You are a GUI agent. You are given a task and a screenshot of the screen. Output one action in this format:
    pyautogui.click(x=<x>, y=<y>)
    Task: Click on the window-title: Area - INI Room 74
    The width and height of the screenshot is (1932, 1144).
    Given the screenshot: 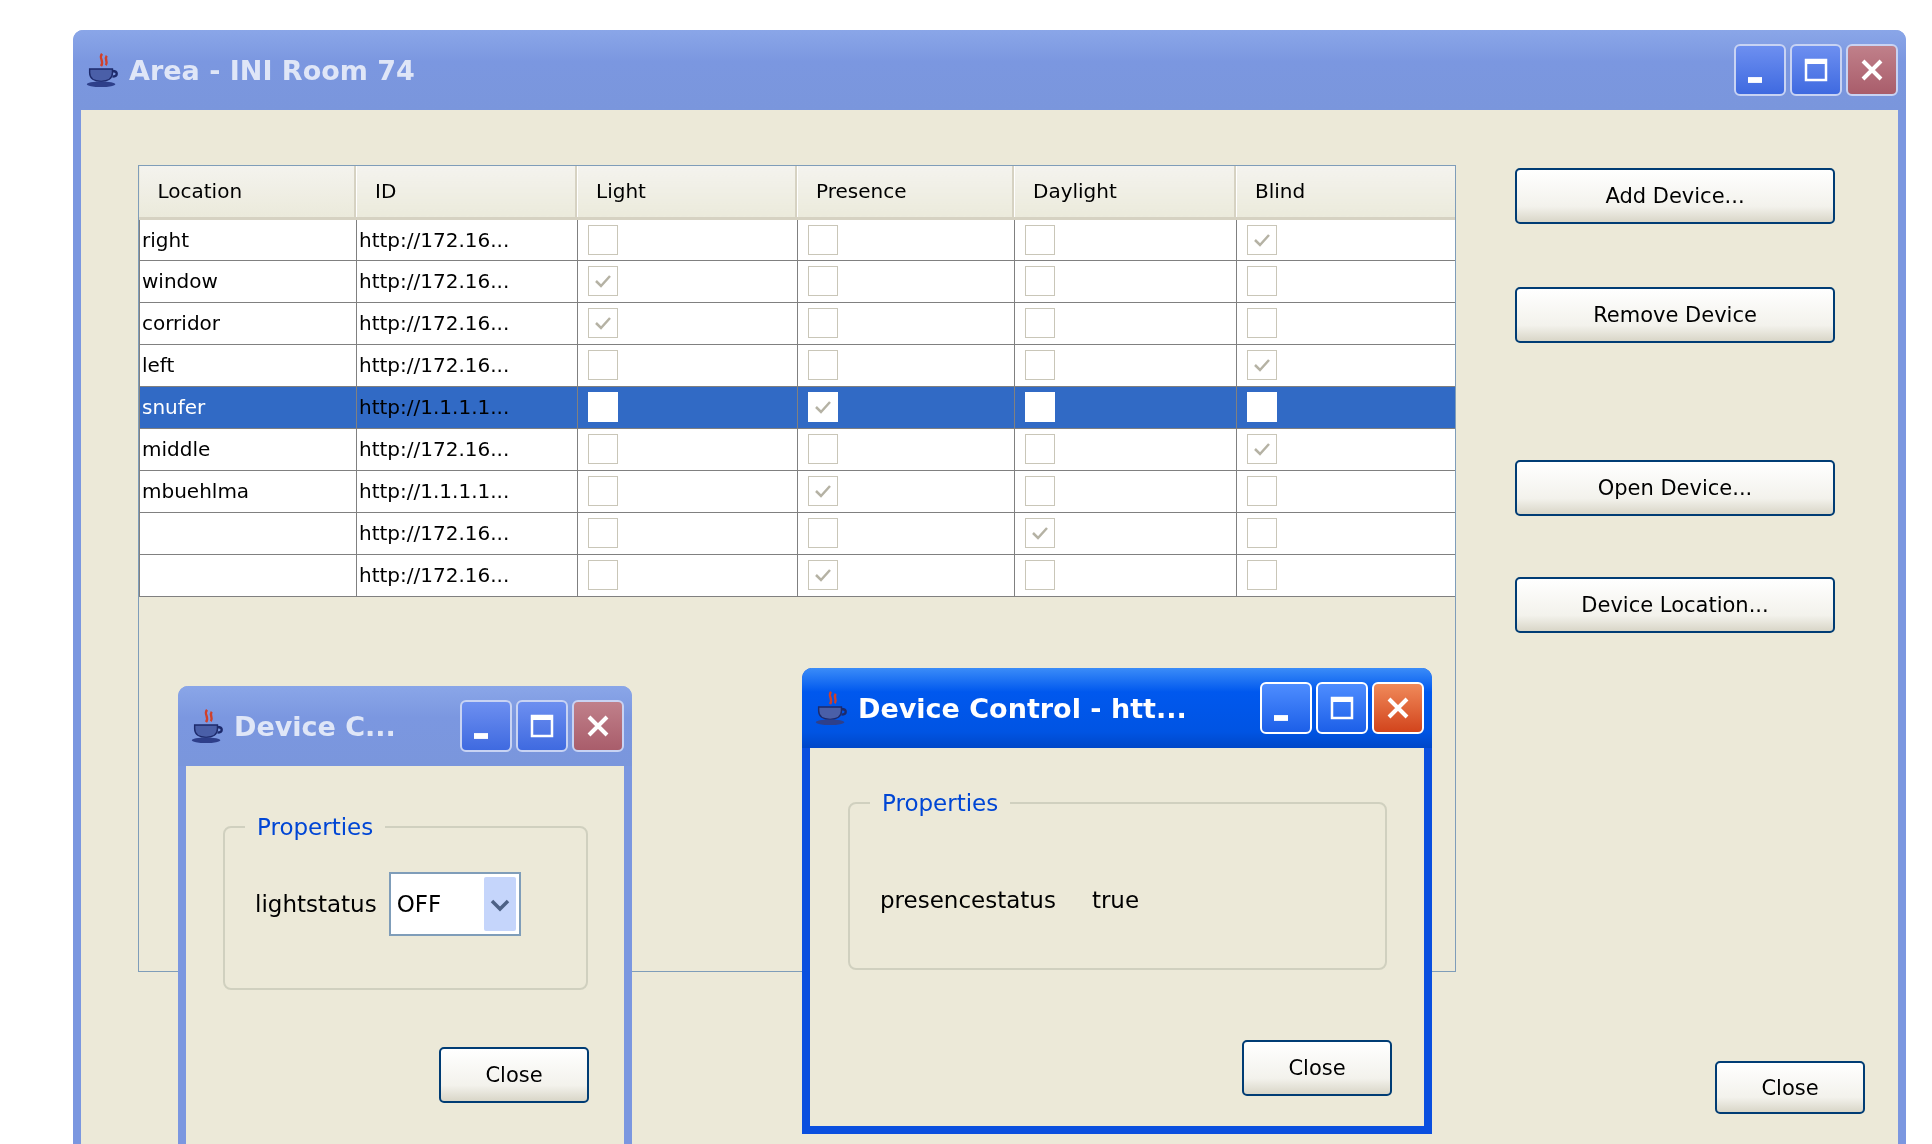 What is the action you would take?
    pyautogui.click(x=272, y=70)
    